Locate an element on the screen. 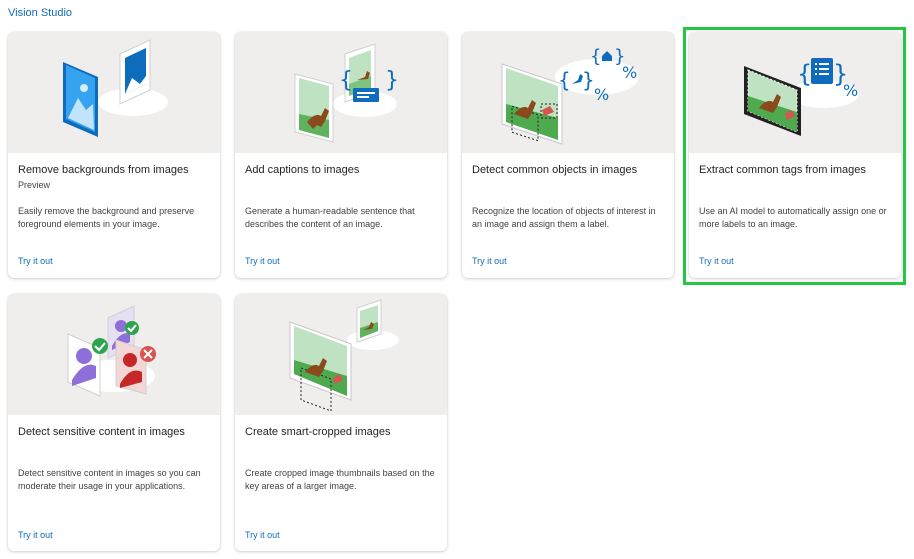 The height and width of the screenshot is (559, 914). tagging-illustration: { } % is located at coordinates (795, 92).